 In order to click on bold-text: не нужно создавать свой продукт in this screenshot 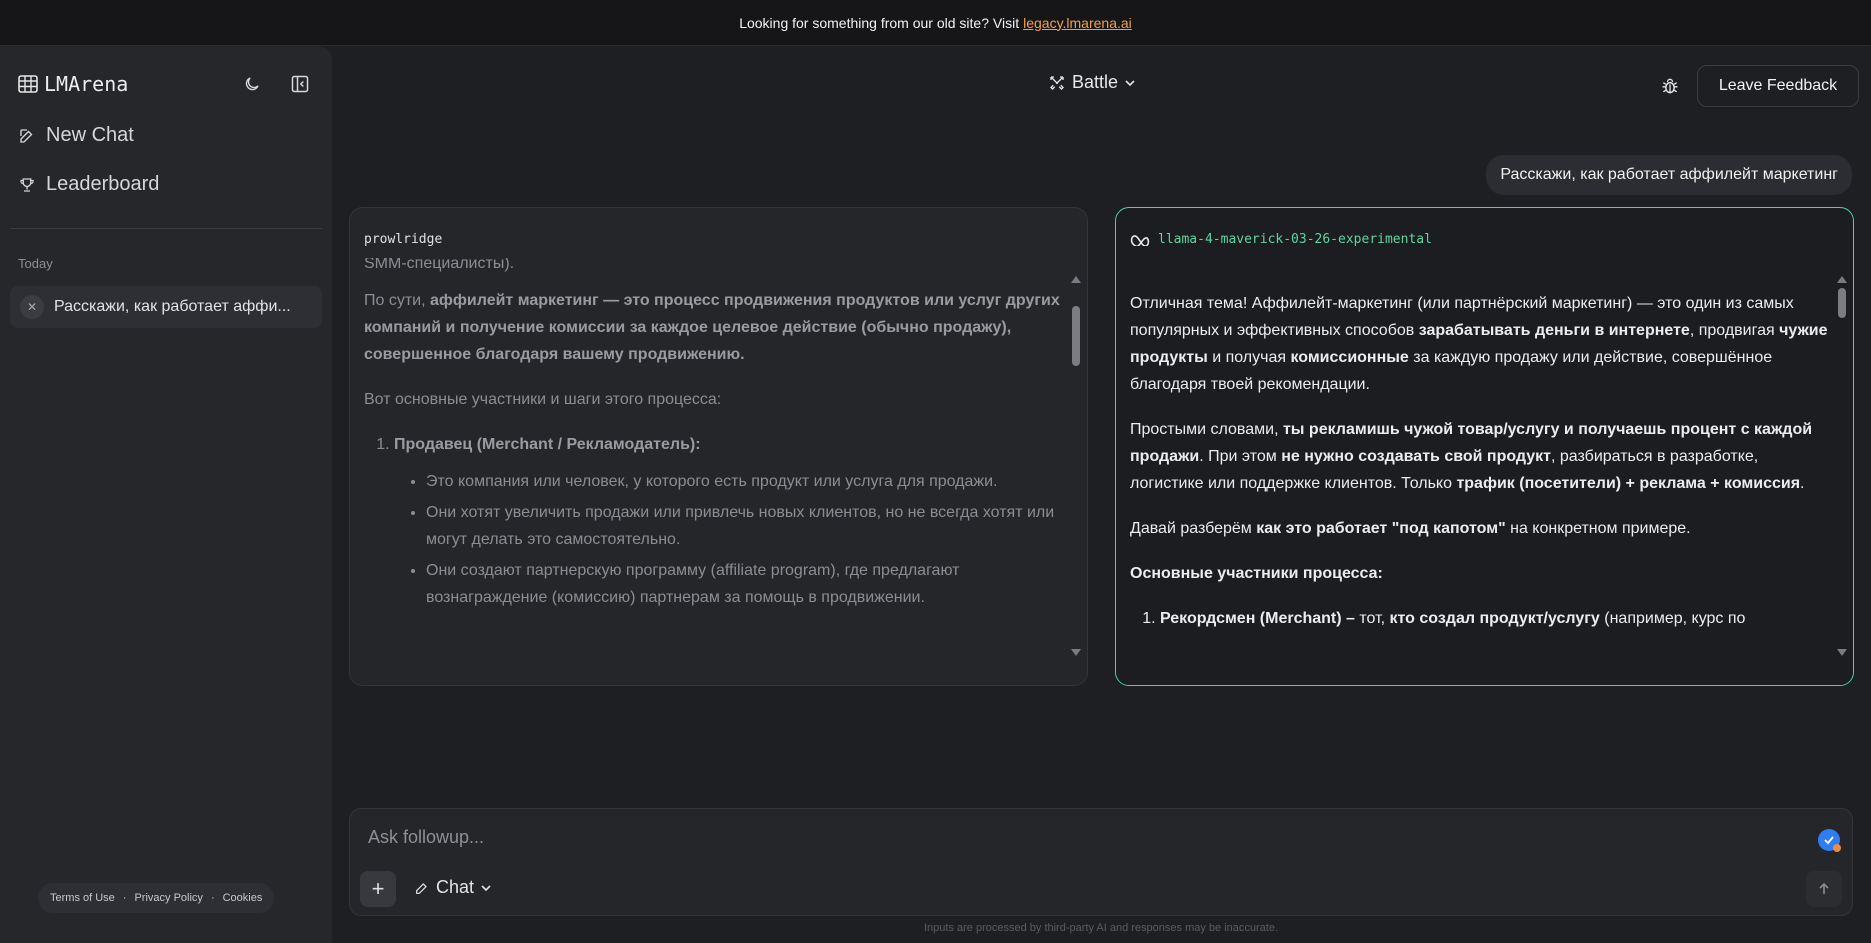, I will do `click(1416, 456)`.